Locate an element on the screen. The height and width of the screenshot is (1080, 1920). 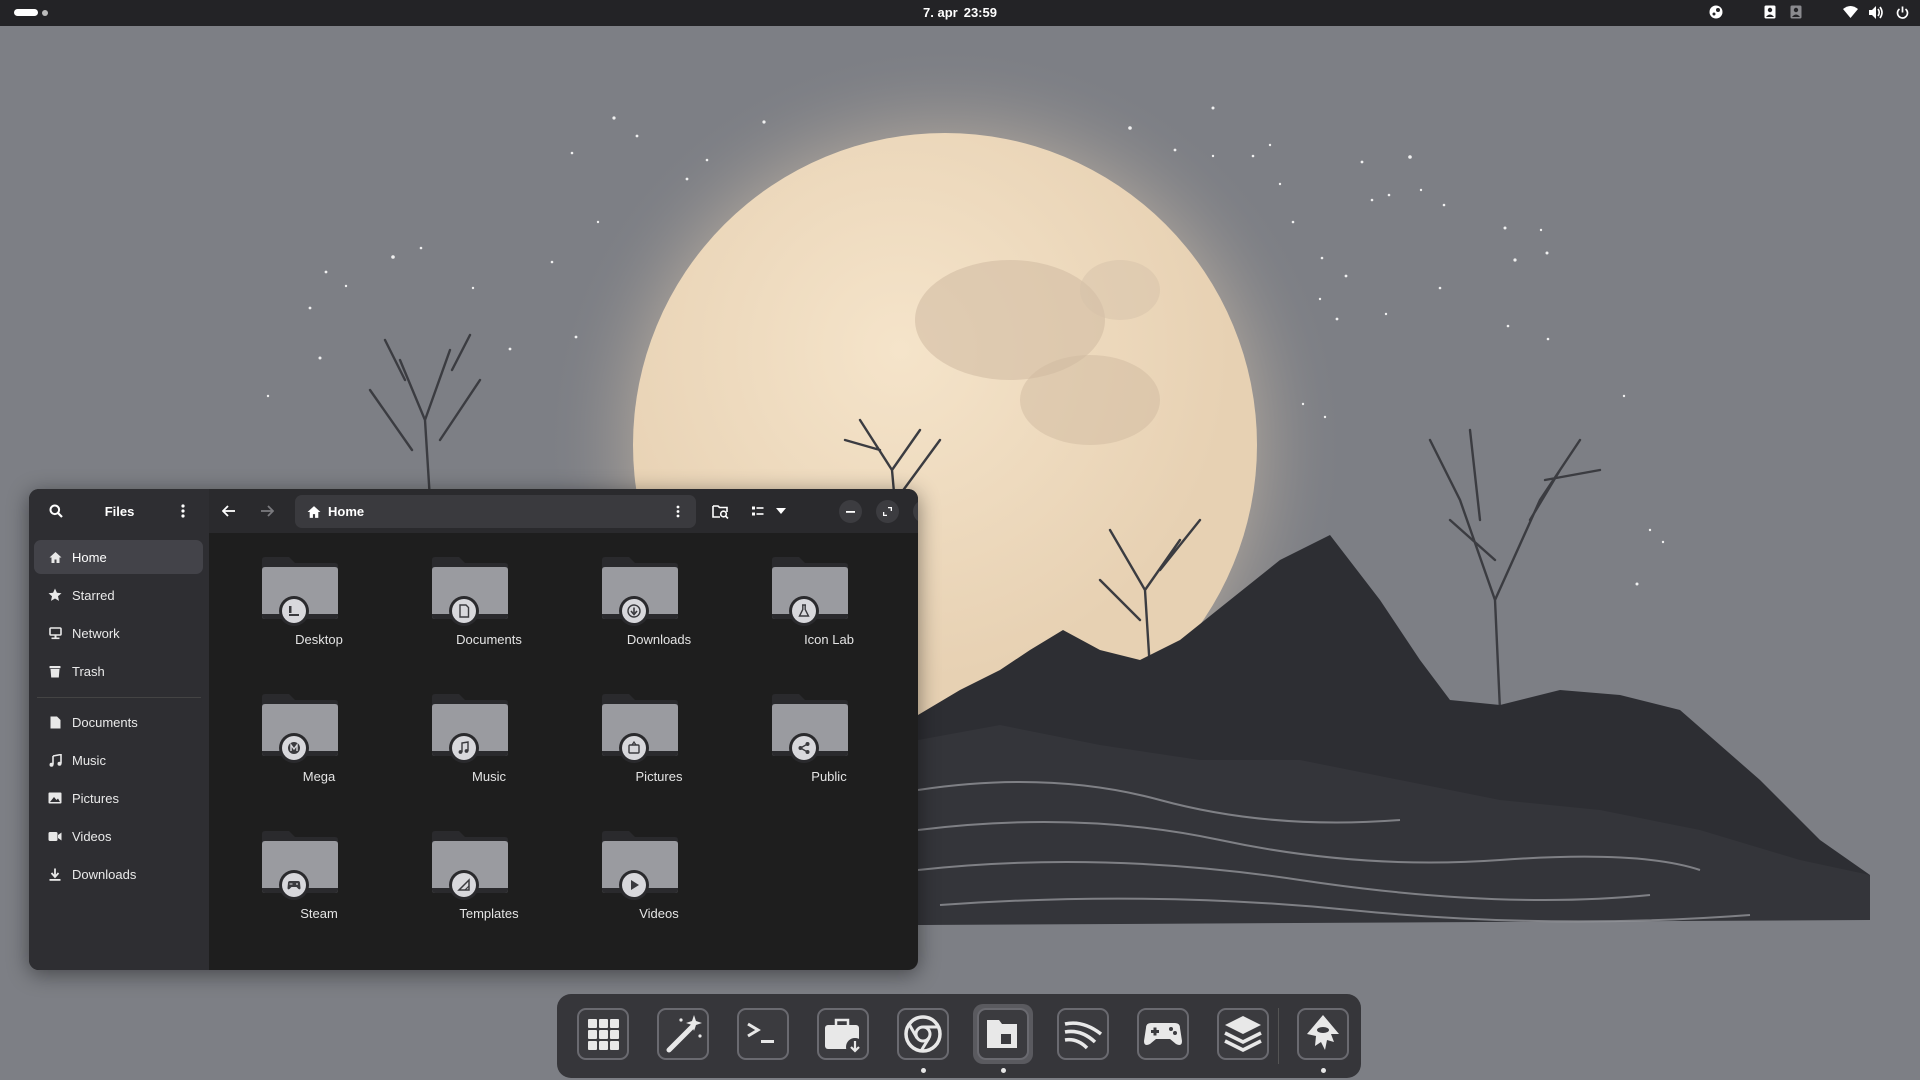
clock-date: 7. apr is located at coordinates (940, 12).